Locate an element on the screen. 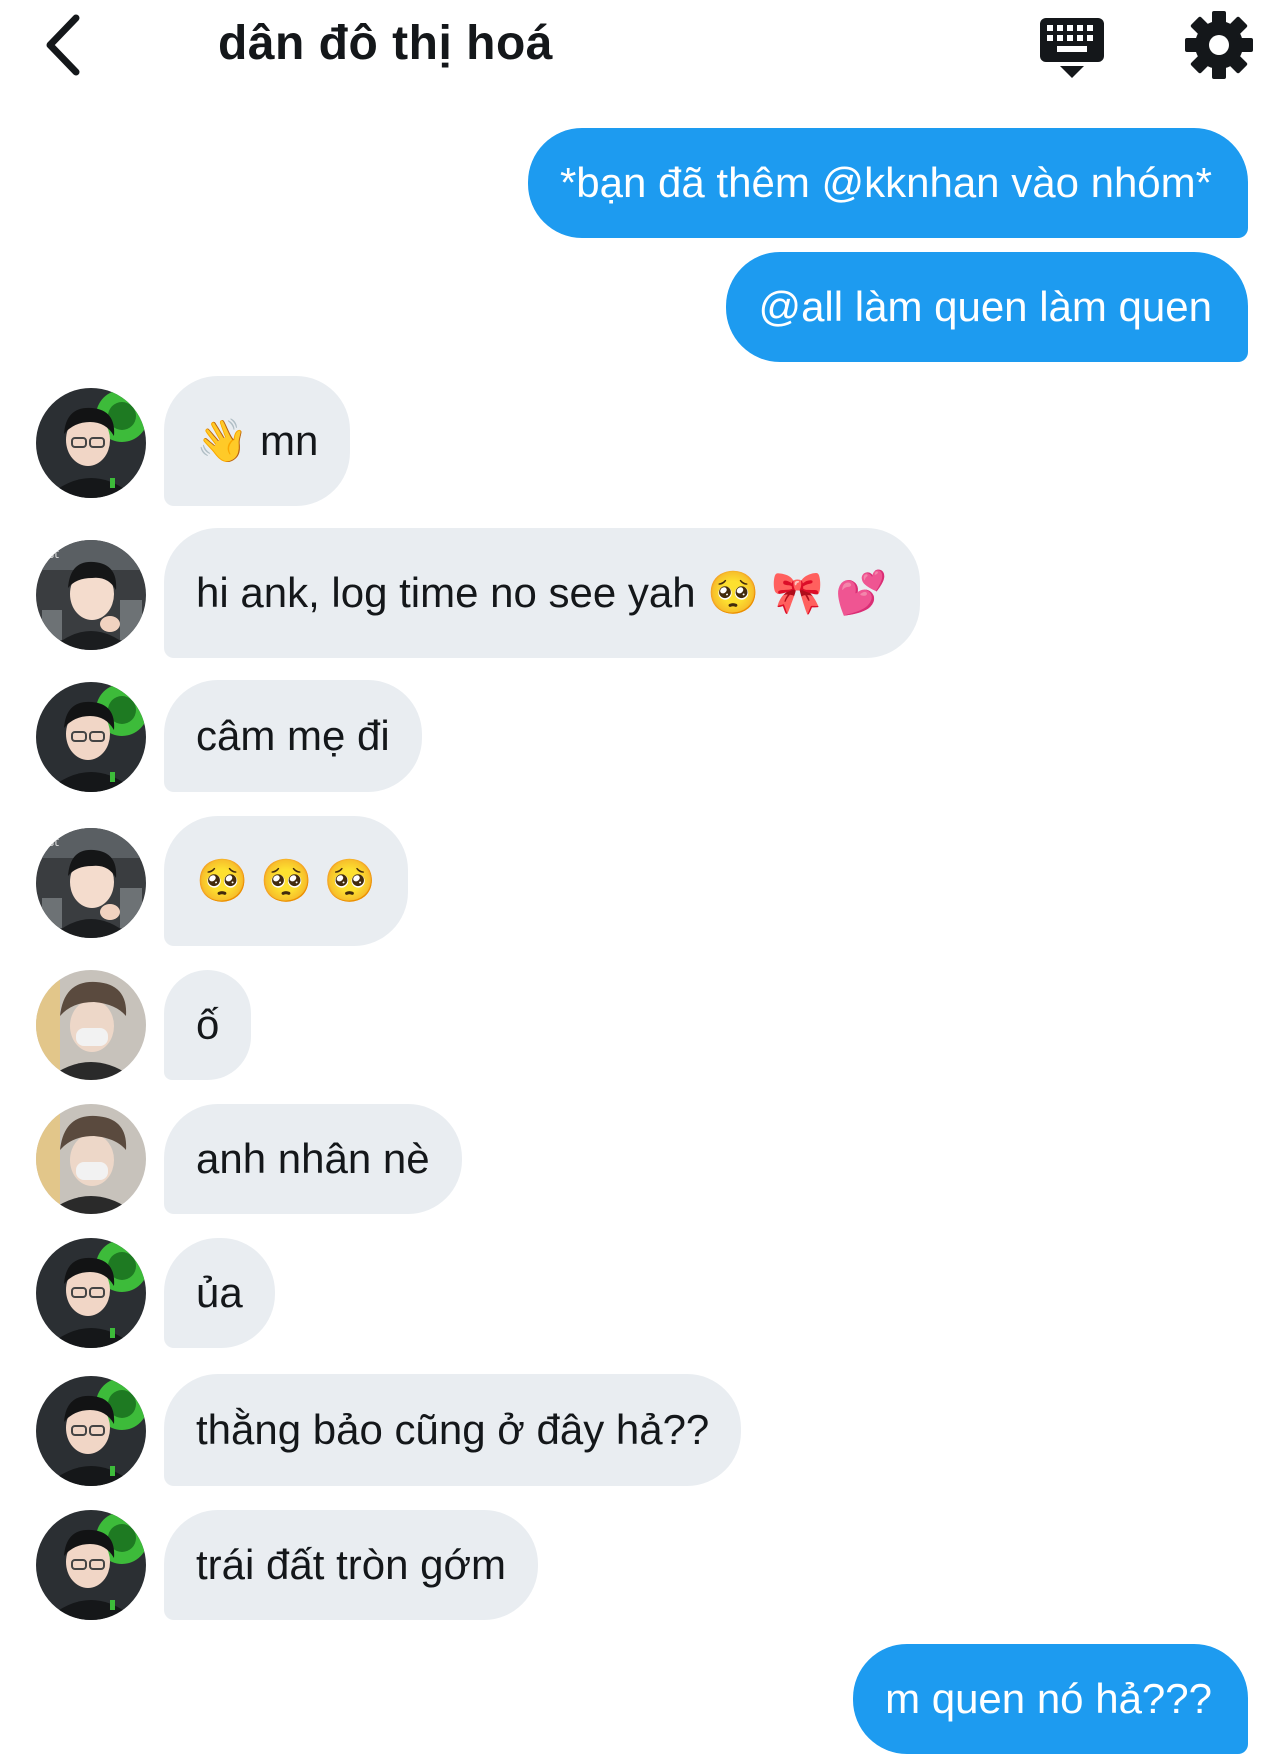  incoming-message: ố is located at coordinates (208, 1025).